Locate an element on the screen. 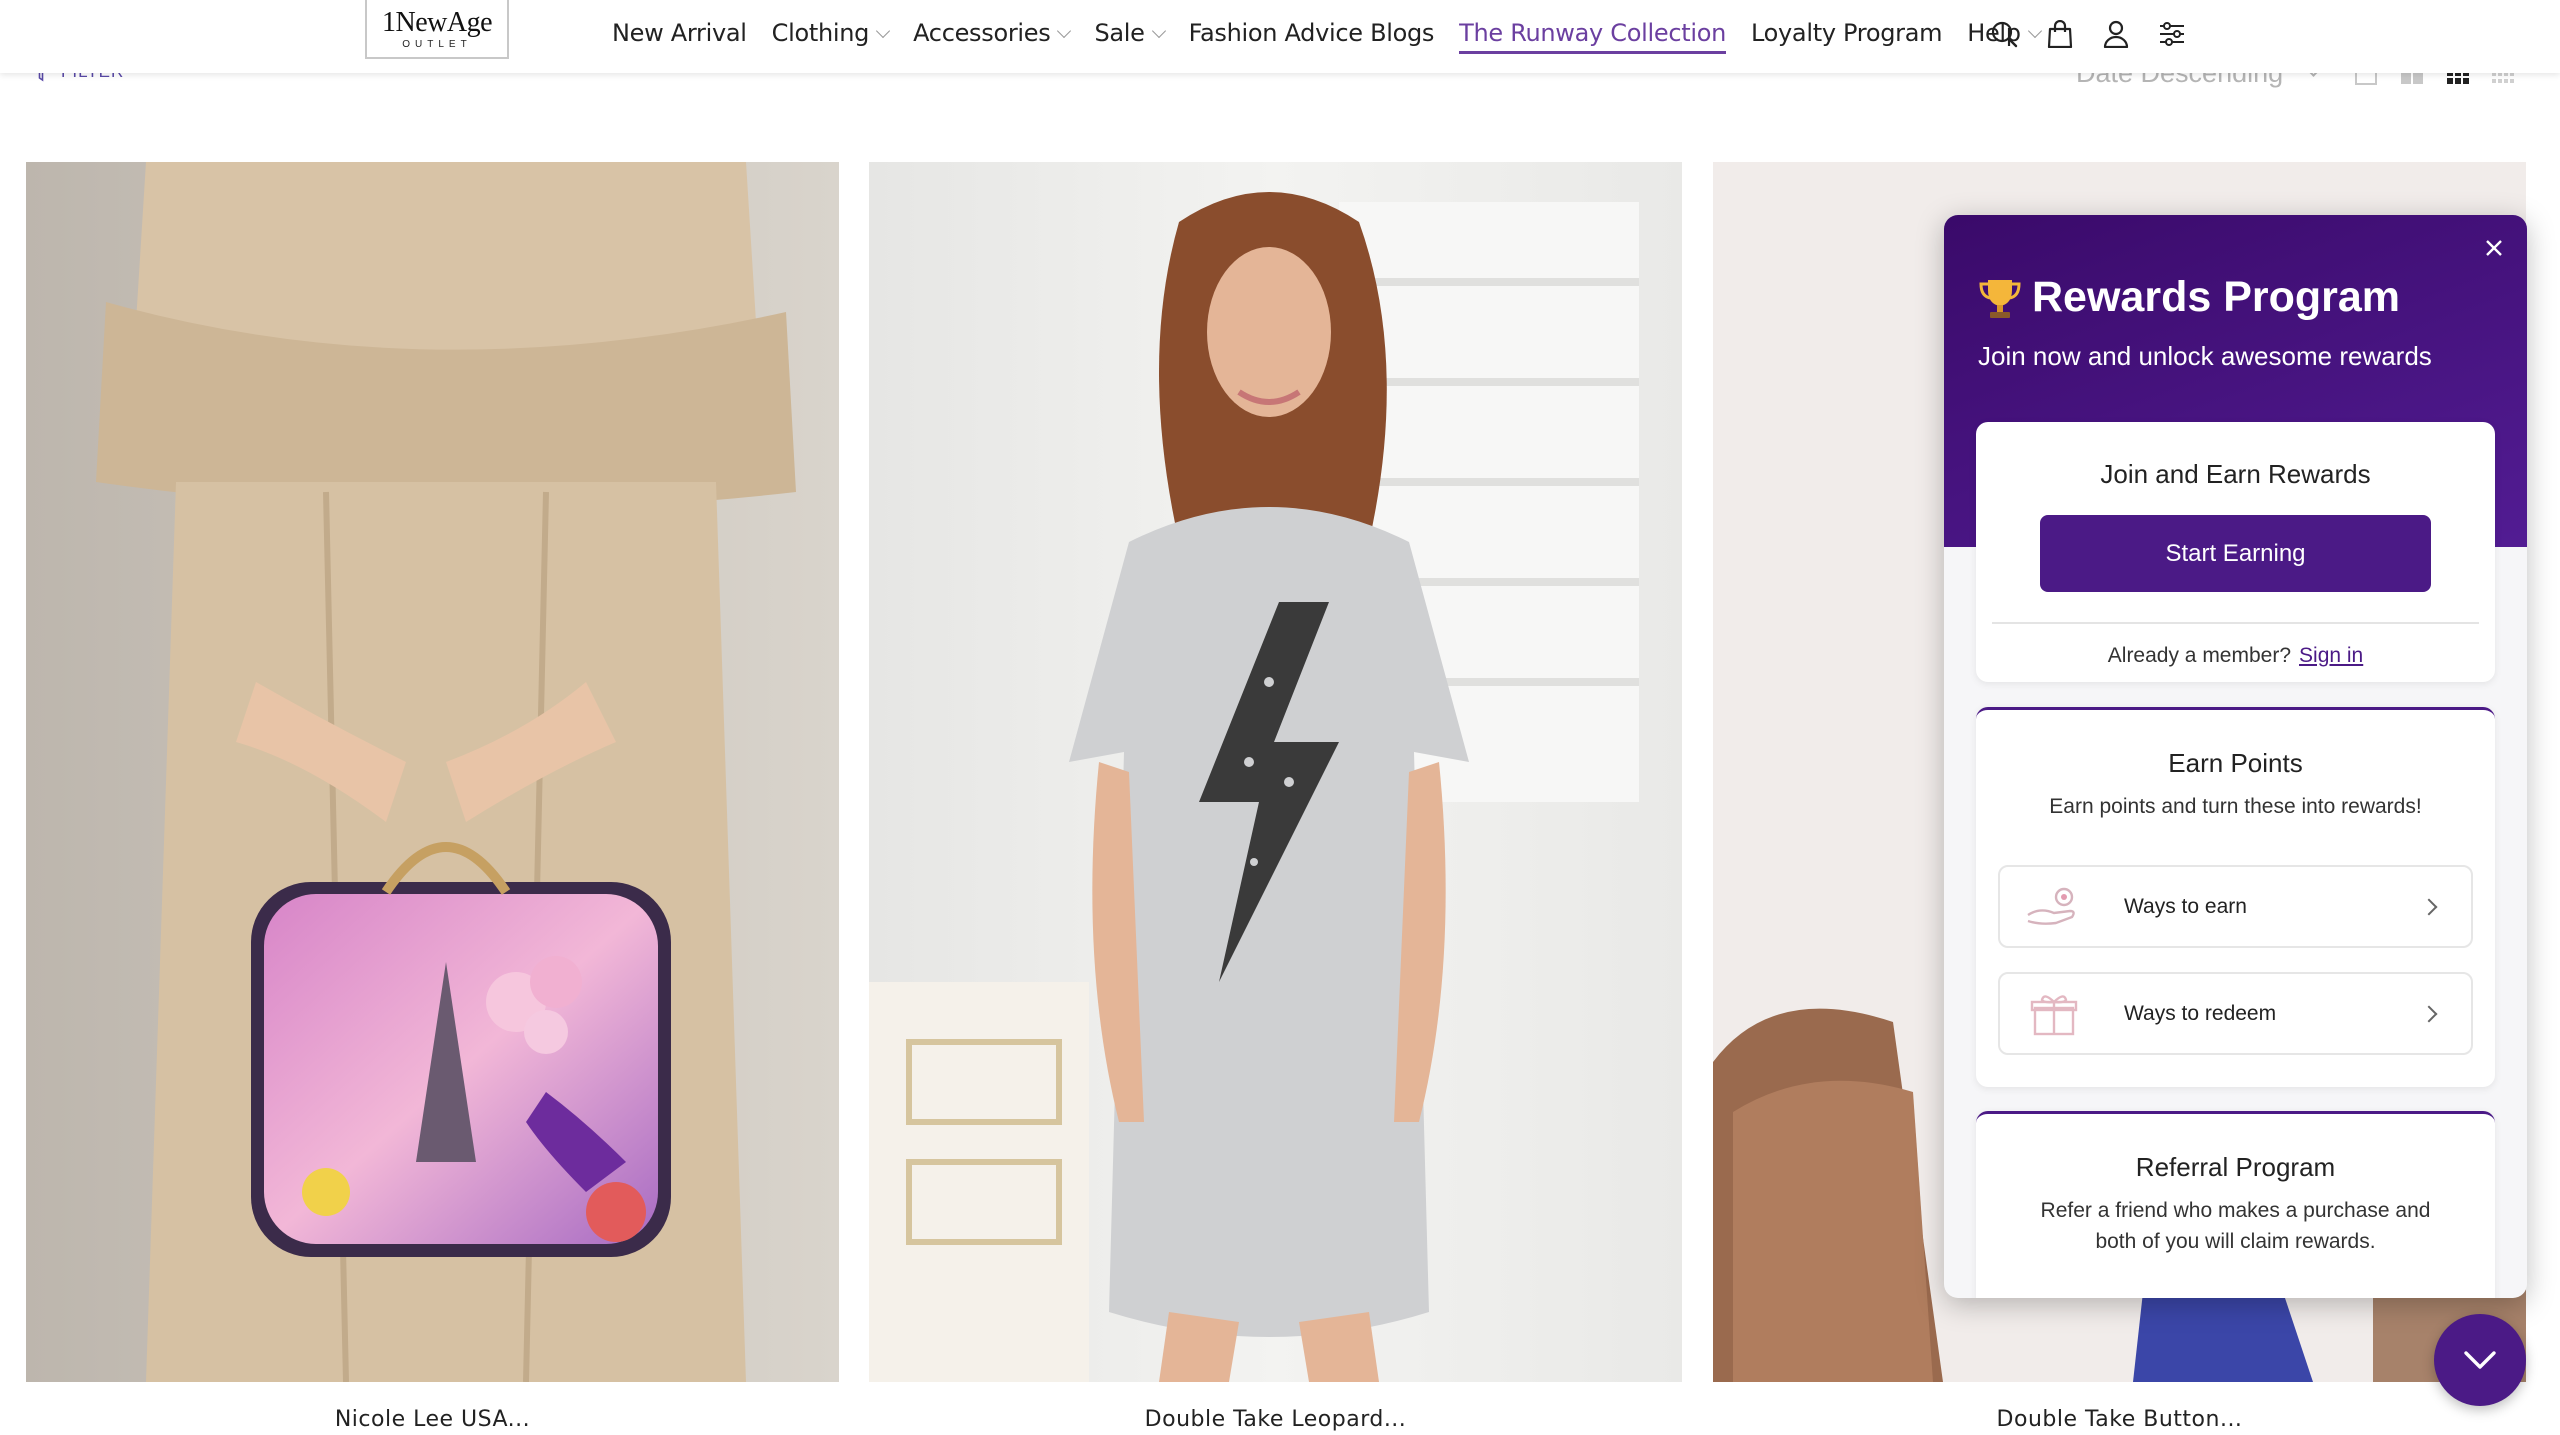 The height and width of the screenshot is (1435, 2560). logo-wordmark: 1NewAge is located at coordinates (437, 22).